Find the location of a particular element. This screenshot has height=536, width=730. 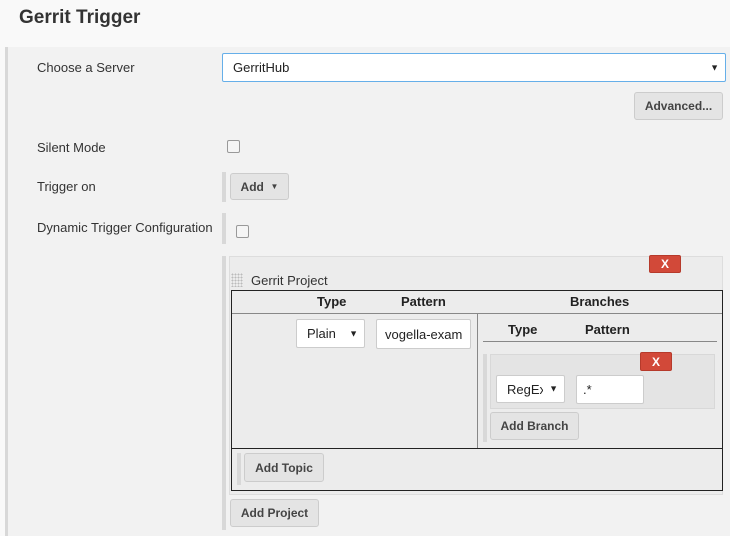

add-trigger-button: Add ▼ is located at coordinates (259, 186).